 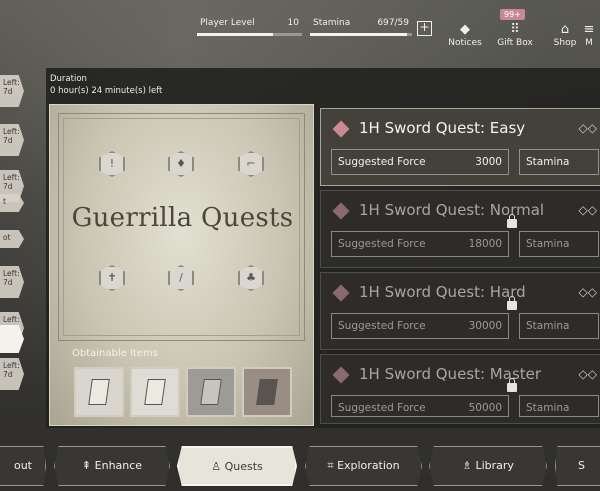 I want to click on tab-exploration-label: ⌗ Exploration, so click(x=363, y=465).